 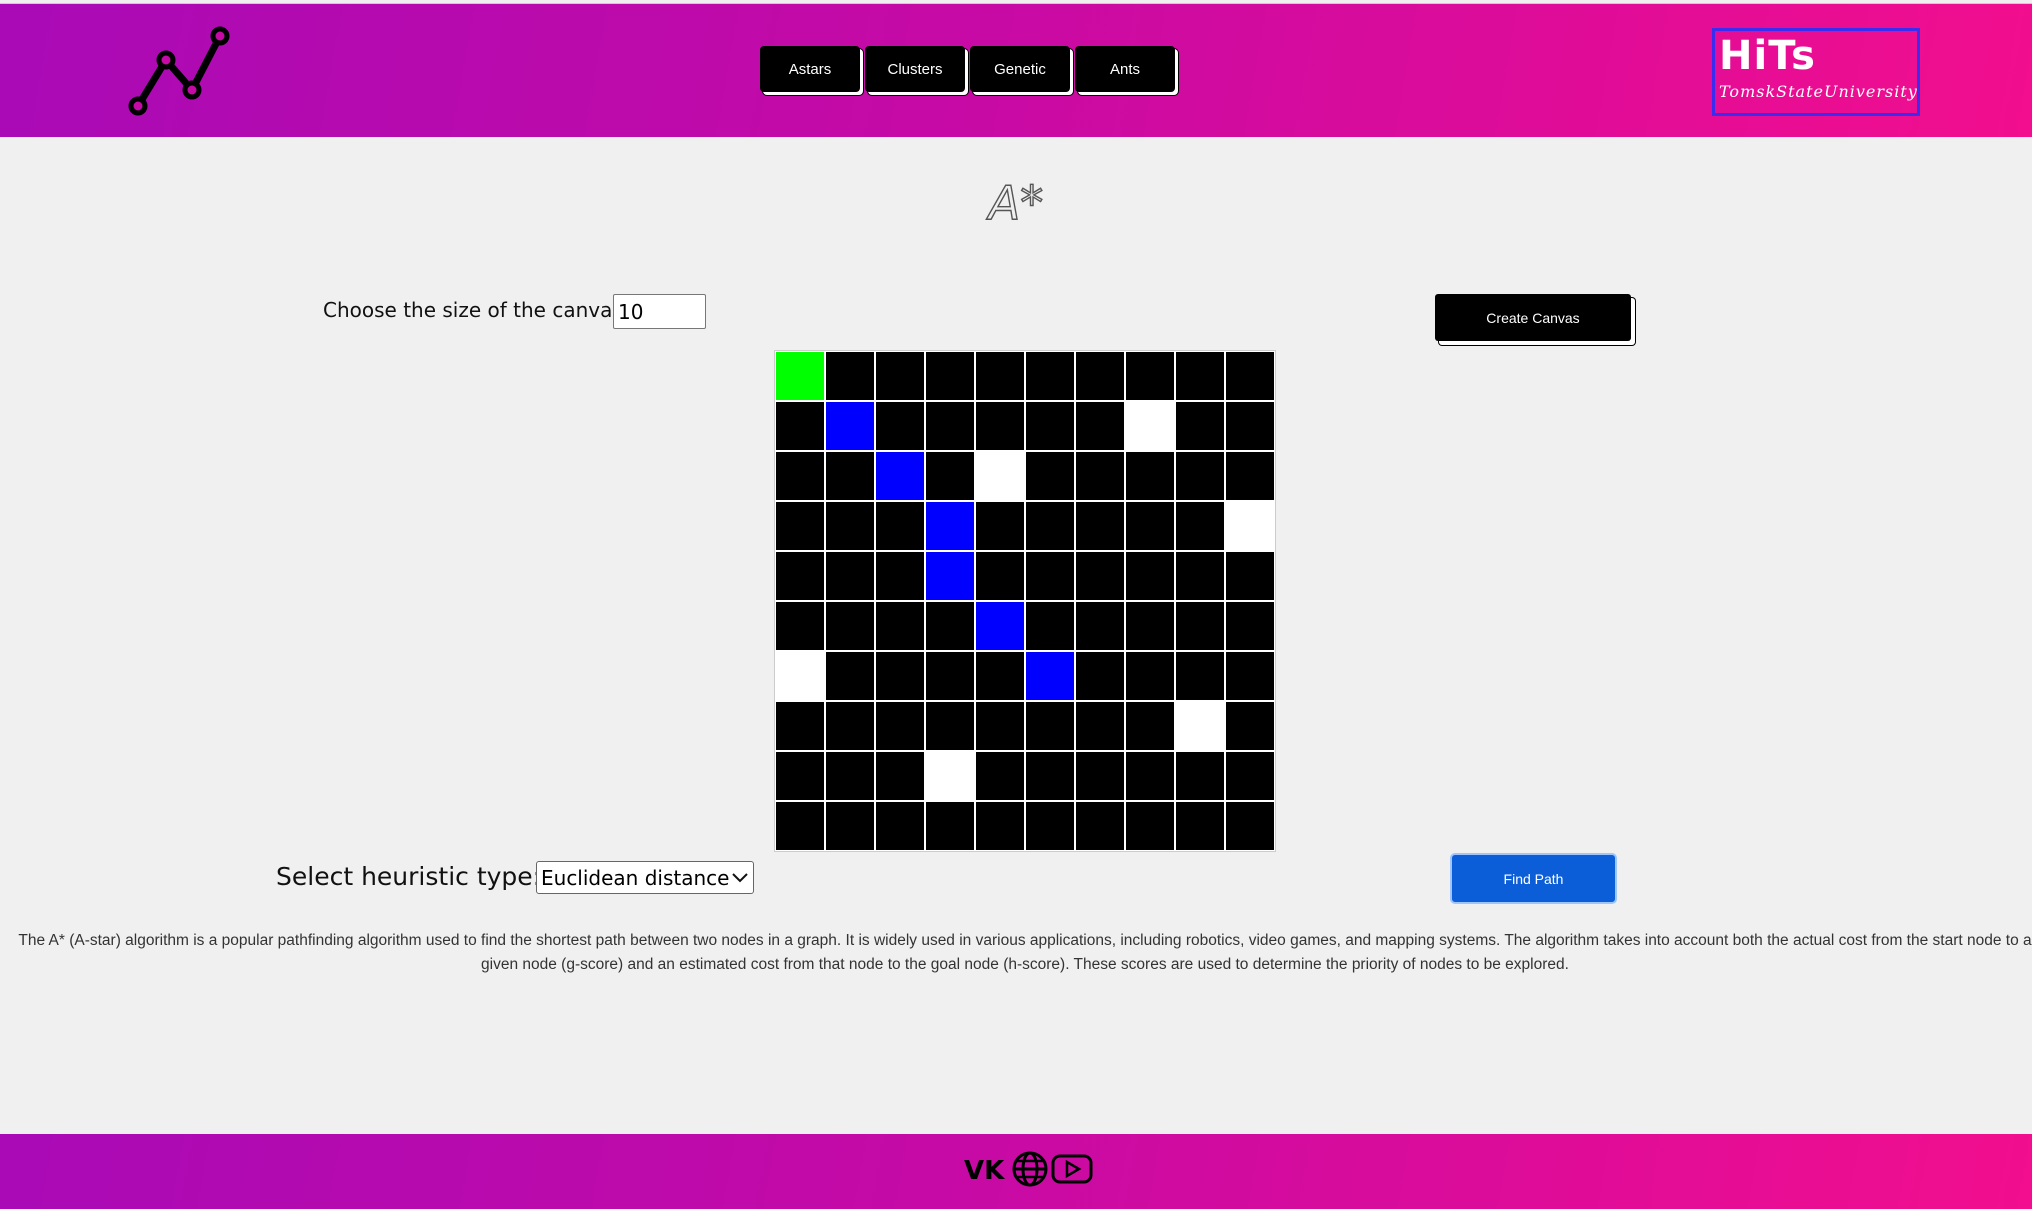 What do you see at coordinates (915, 69) in the screenshot?
I see `nav-clusters-button: Clusters` at bounding box center [915, 69].